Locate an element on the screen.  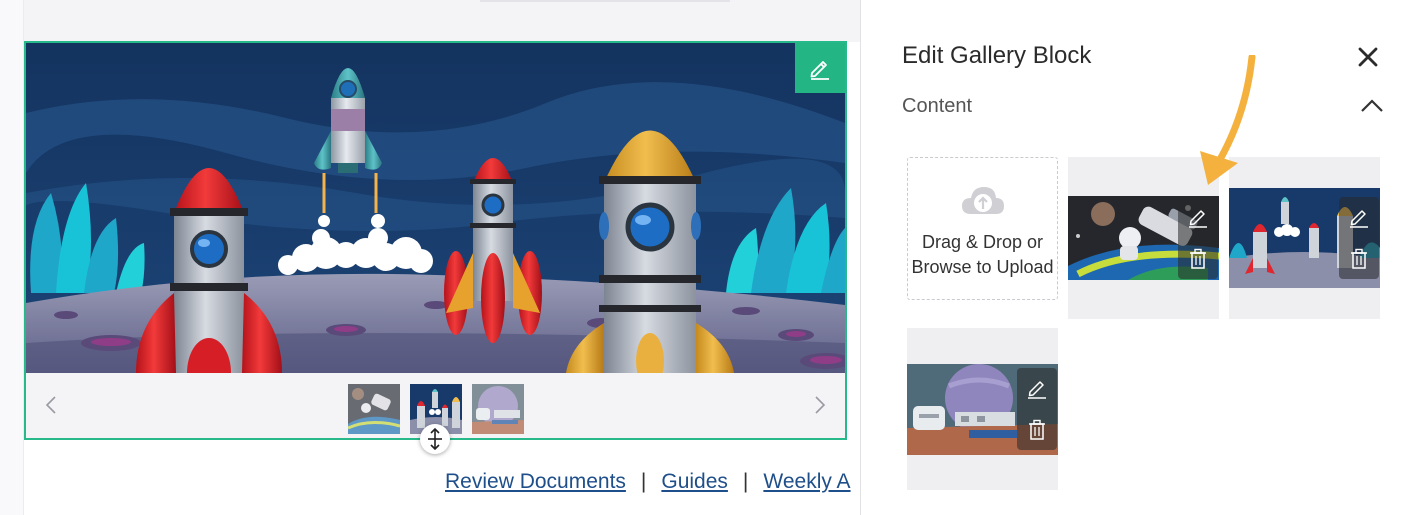
chevron-up-icon is located at coordinates (1372, 105).